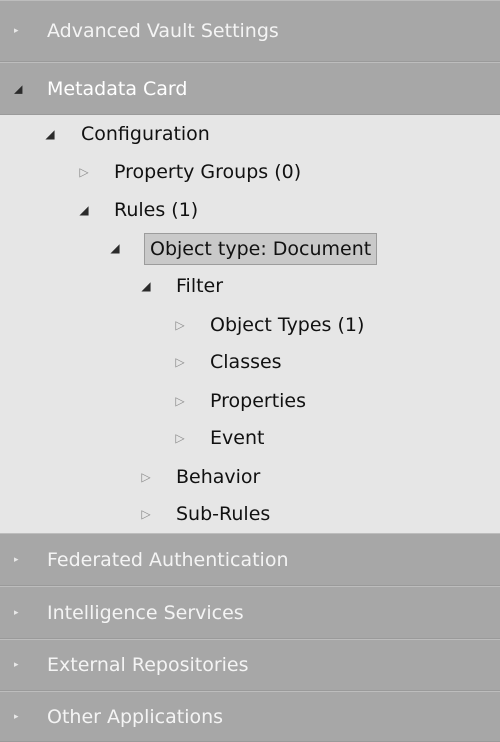  Describe the element at coordinates (246, 362) in the screenshot. I see `tree-node-label: Classes` at that location.